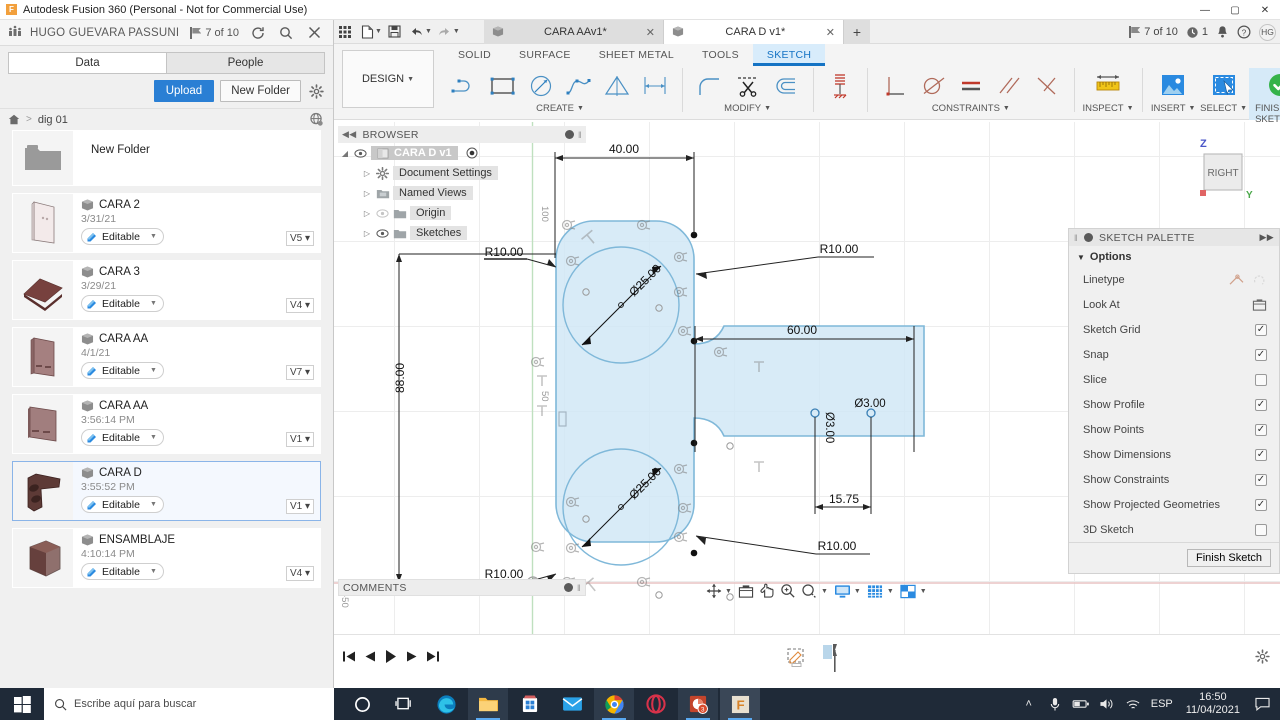 The image size is (1280, 720). What do you see at coordinates (830, 658) in the screenshot?
I see `timeline-end-marker` at bounding box center [830, 658].